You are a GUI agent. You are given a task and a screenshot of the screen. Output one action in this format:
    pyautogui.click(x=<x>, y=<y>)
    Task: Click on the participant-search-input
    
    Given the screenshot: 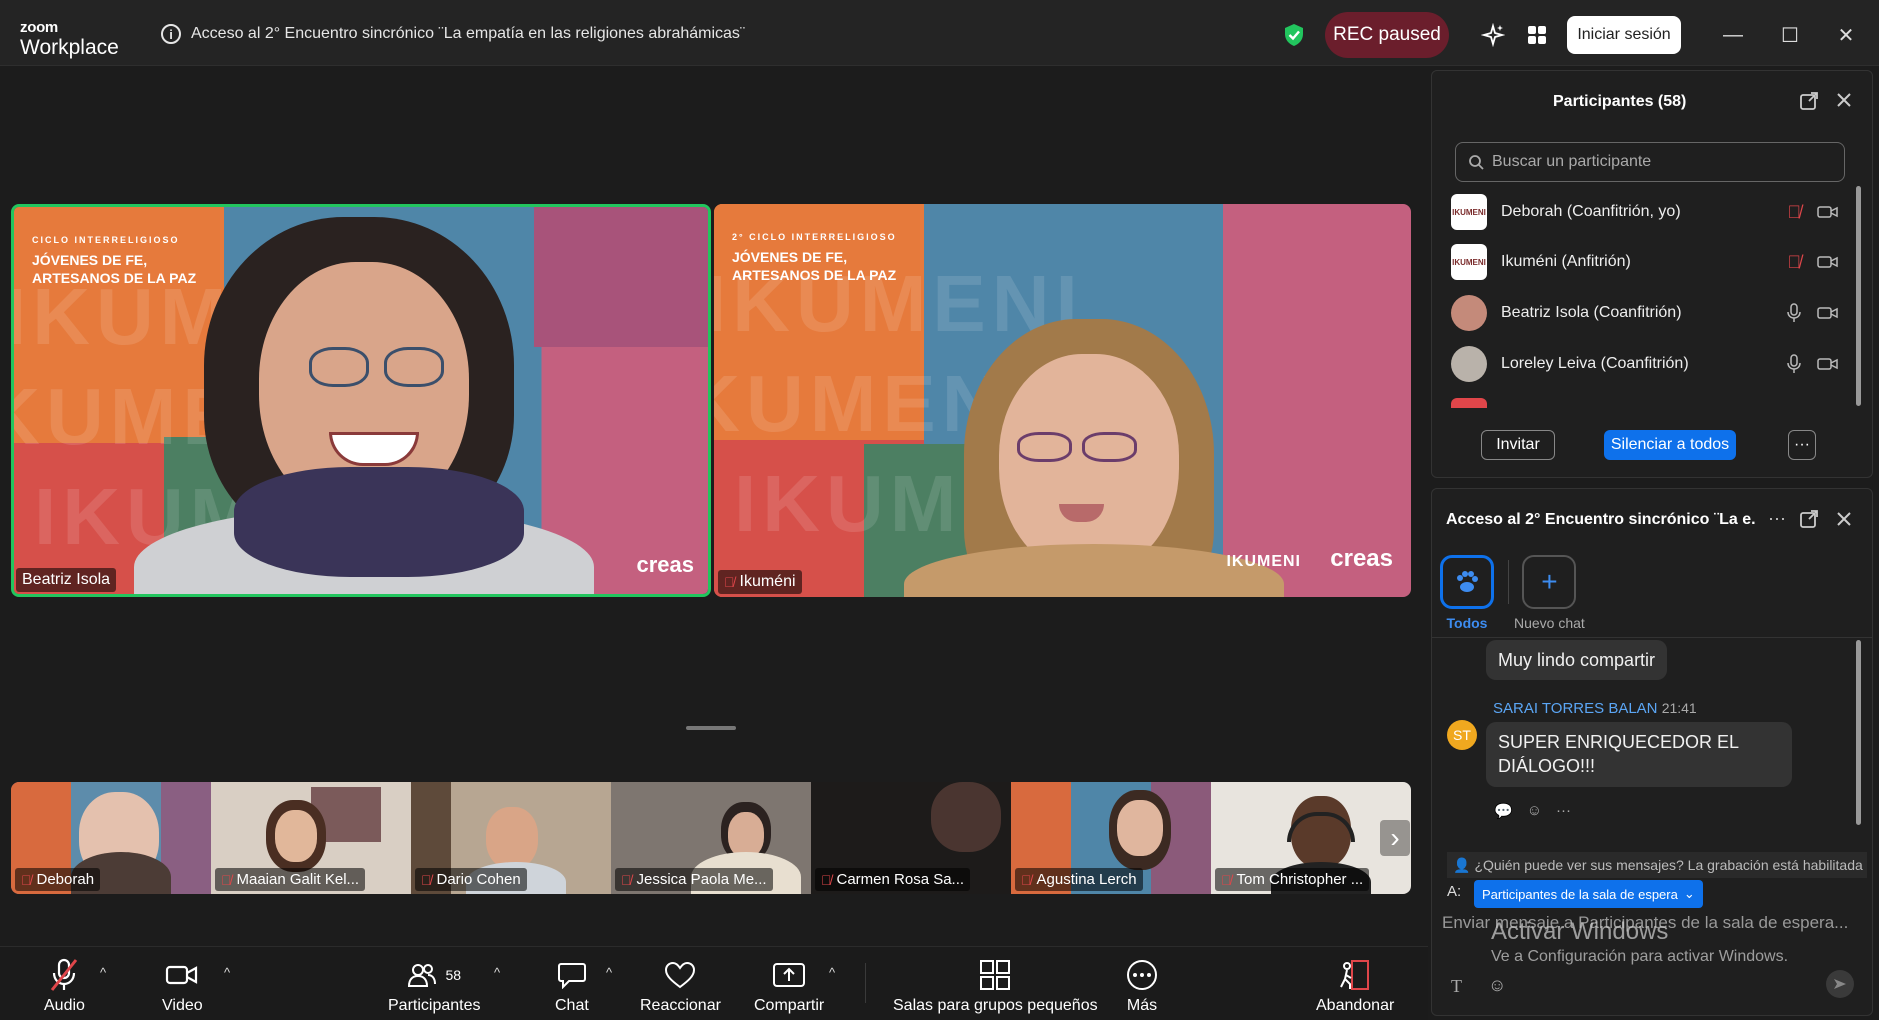 What is the action you would take?
    pyautogui.click(x=1657, y=162)
    